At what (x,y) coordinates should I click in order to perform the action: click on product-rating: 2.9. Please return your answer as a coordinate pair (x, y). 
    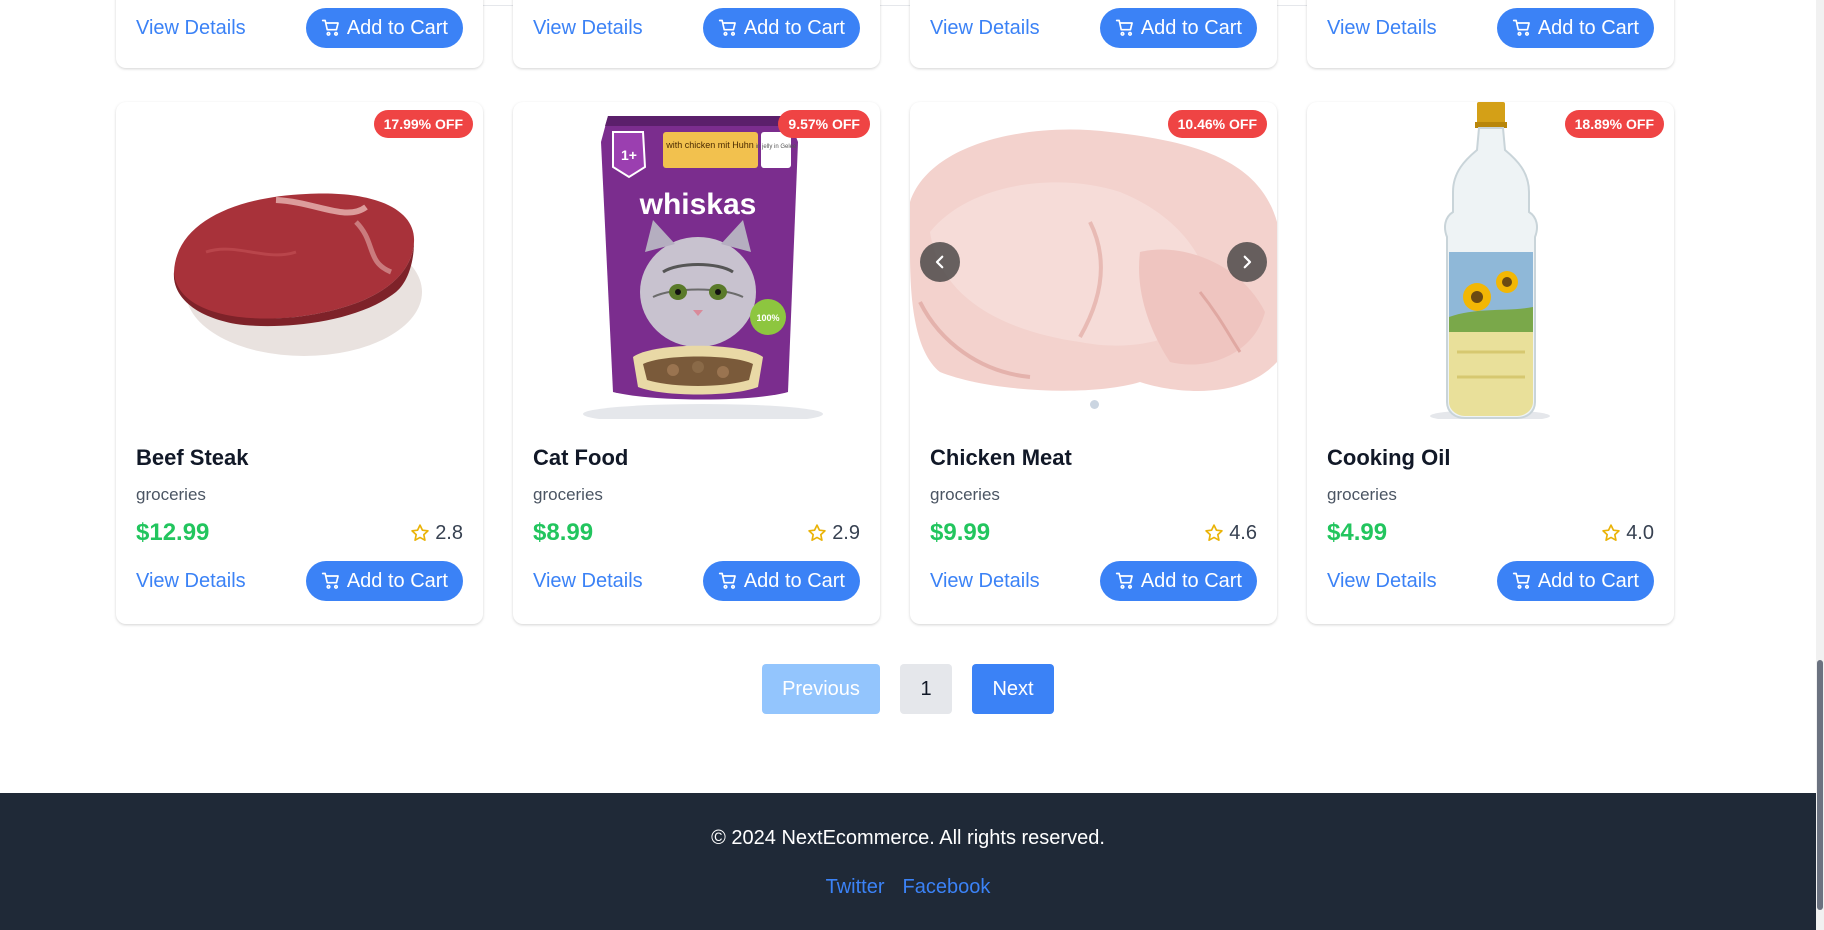
    Looking at the image, I should click on (833, 533).